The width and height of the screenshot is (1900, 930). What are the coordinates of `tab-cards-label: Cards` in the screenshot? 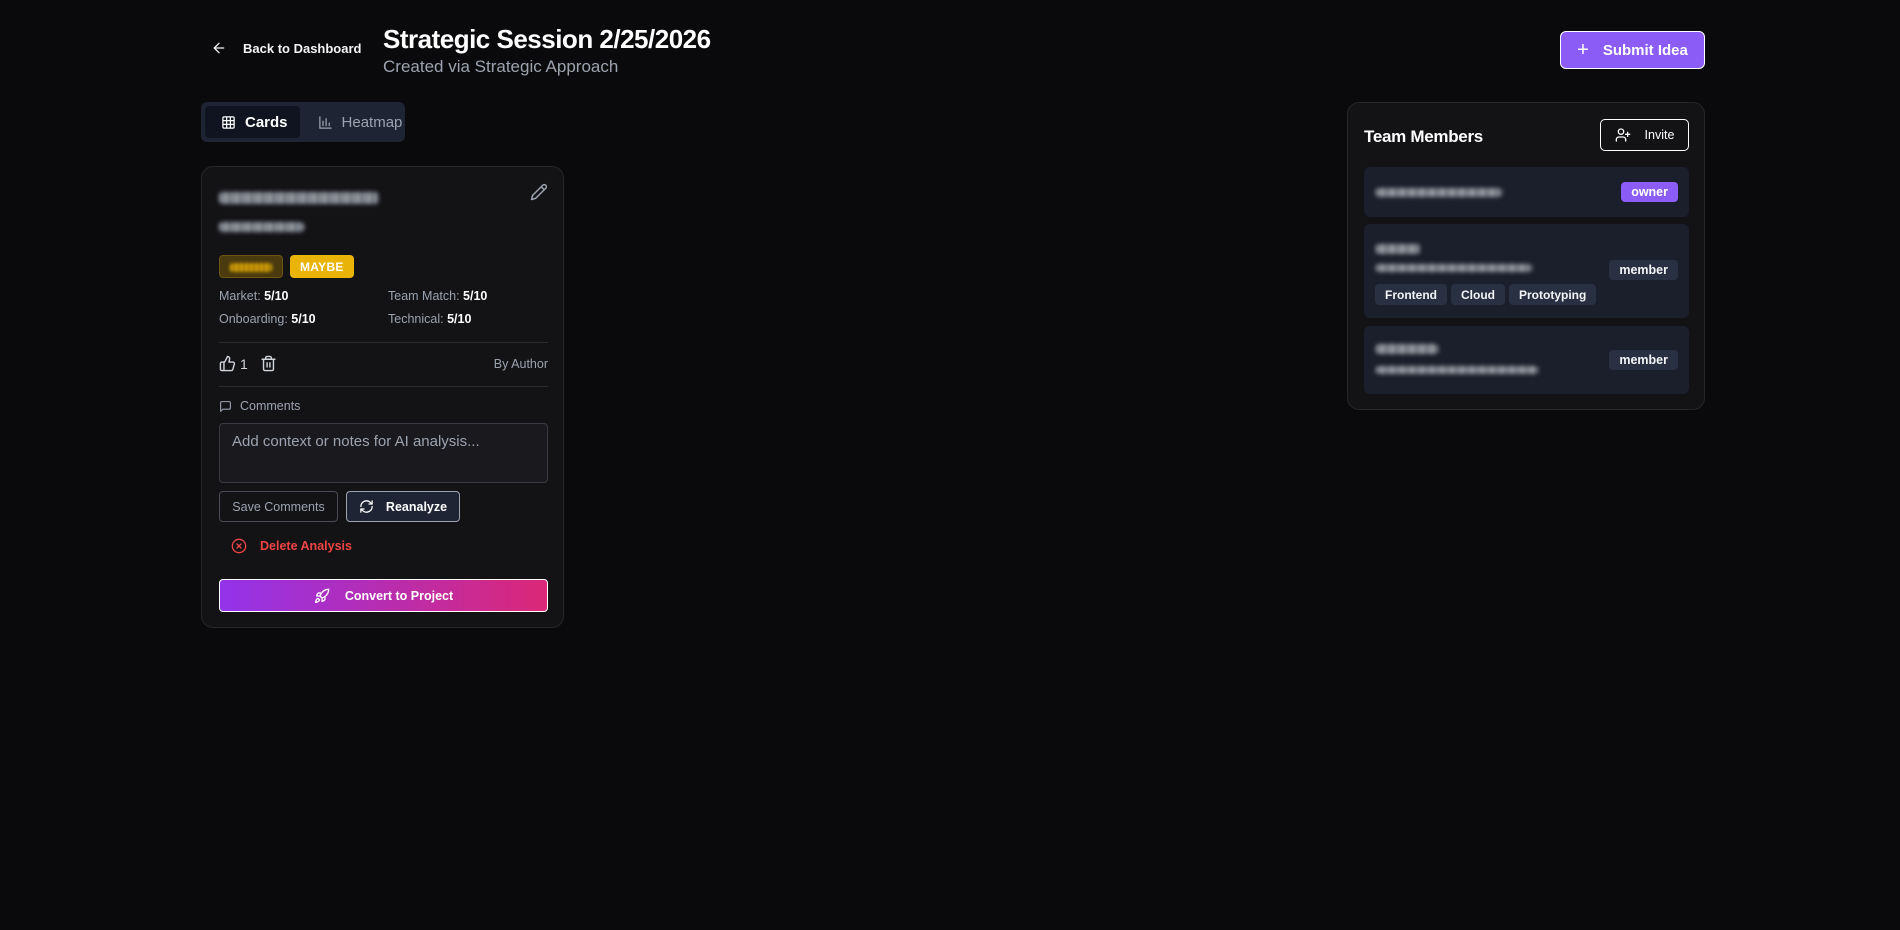 It's located at (266, 122).